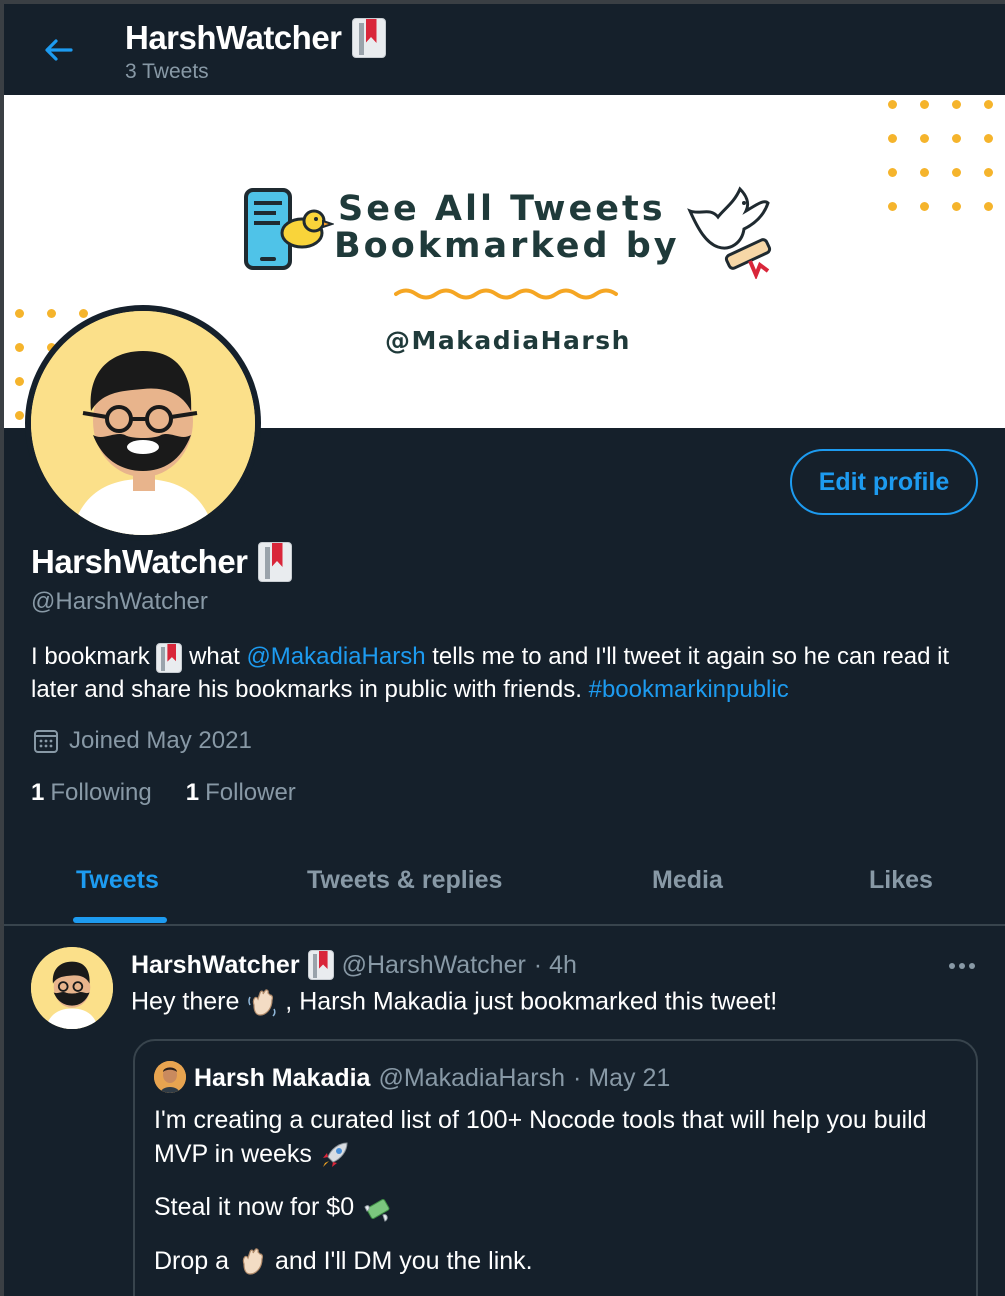 The height and width of the screenshot is (1296, 1005). I want to click on avatar-photo, so click(170, 1077).